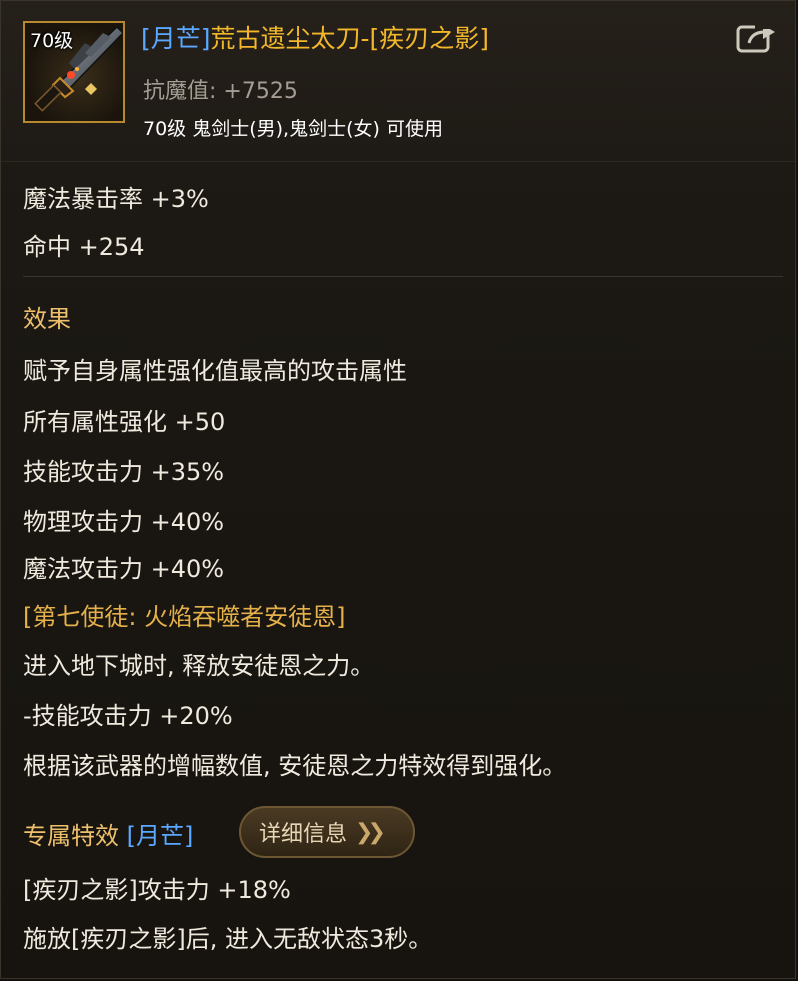 This screenshot has width=798, height=981. What do you see at coordinates (157, 890) in the screenshot?
I see `exclusive-line: [疾刃之影]攻击力 +18%` at bounding box center [157, 890].